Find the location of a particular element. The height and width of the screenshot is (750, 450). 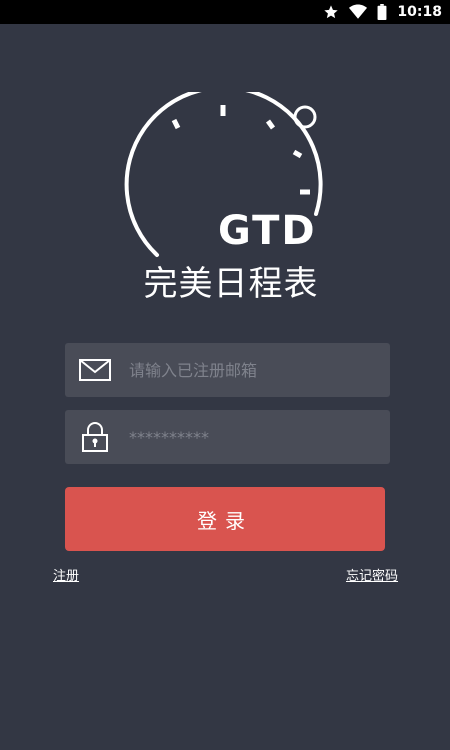

lock-icon is located at coordinates (95, 437).